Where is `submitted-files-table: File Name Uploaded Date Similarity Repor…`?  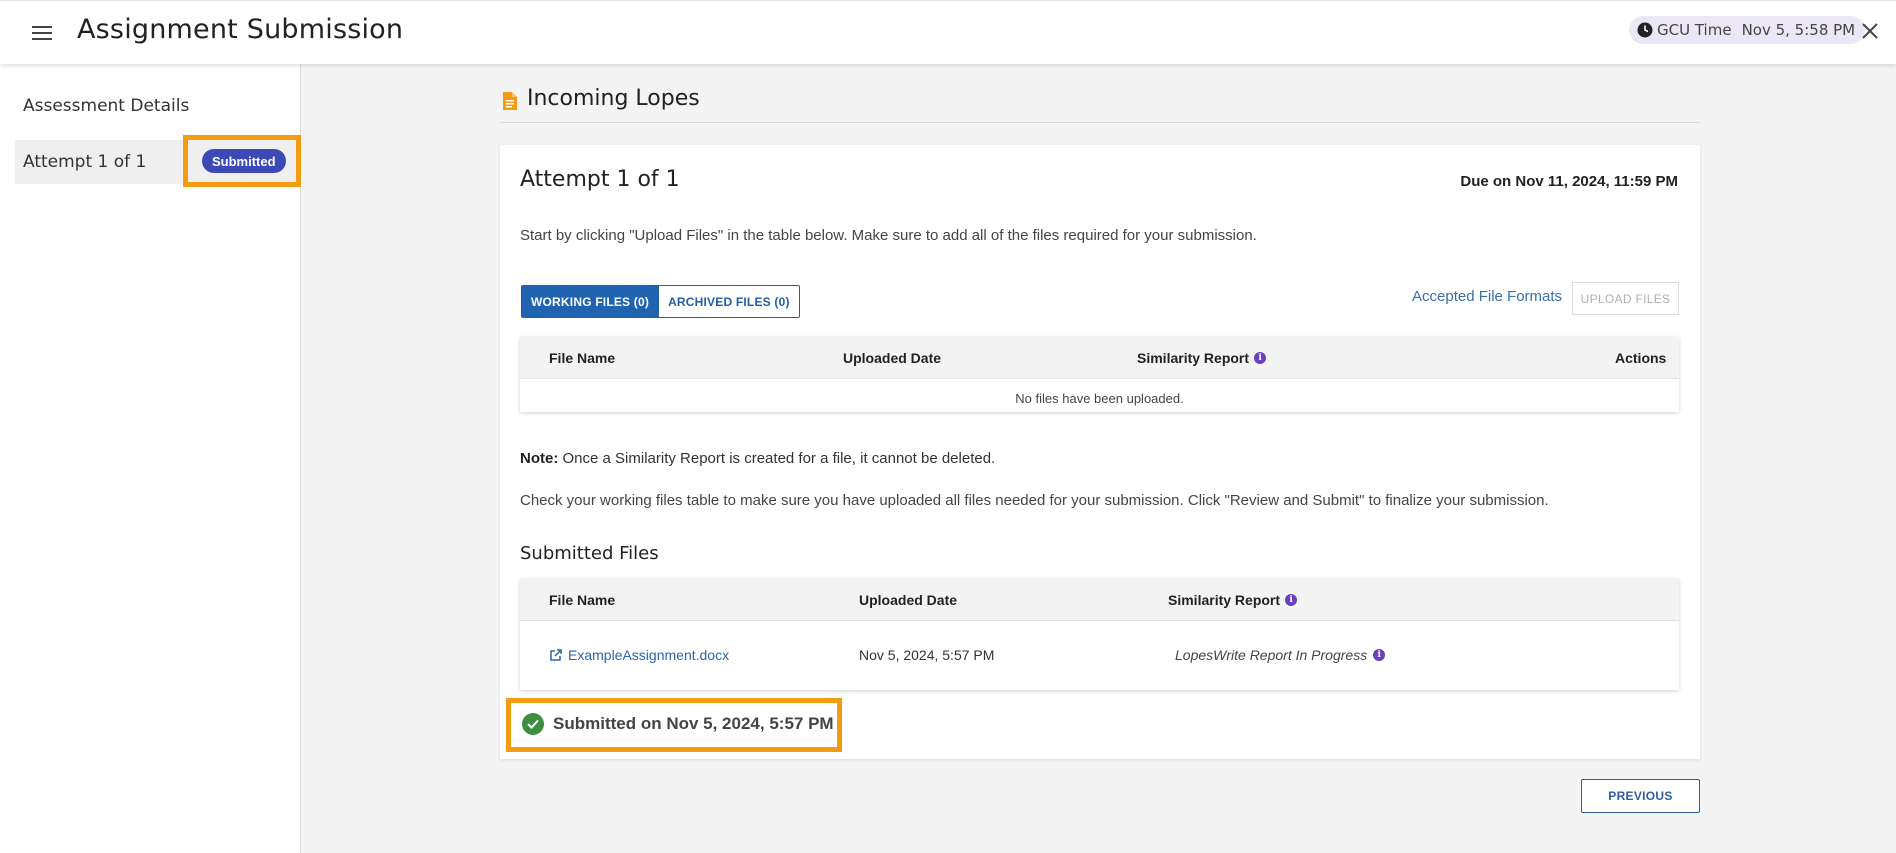
submitted-files-table: File Name Uploaded Date Similarity Repor… is located at coordinates (1099, 634).